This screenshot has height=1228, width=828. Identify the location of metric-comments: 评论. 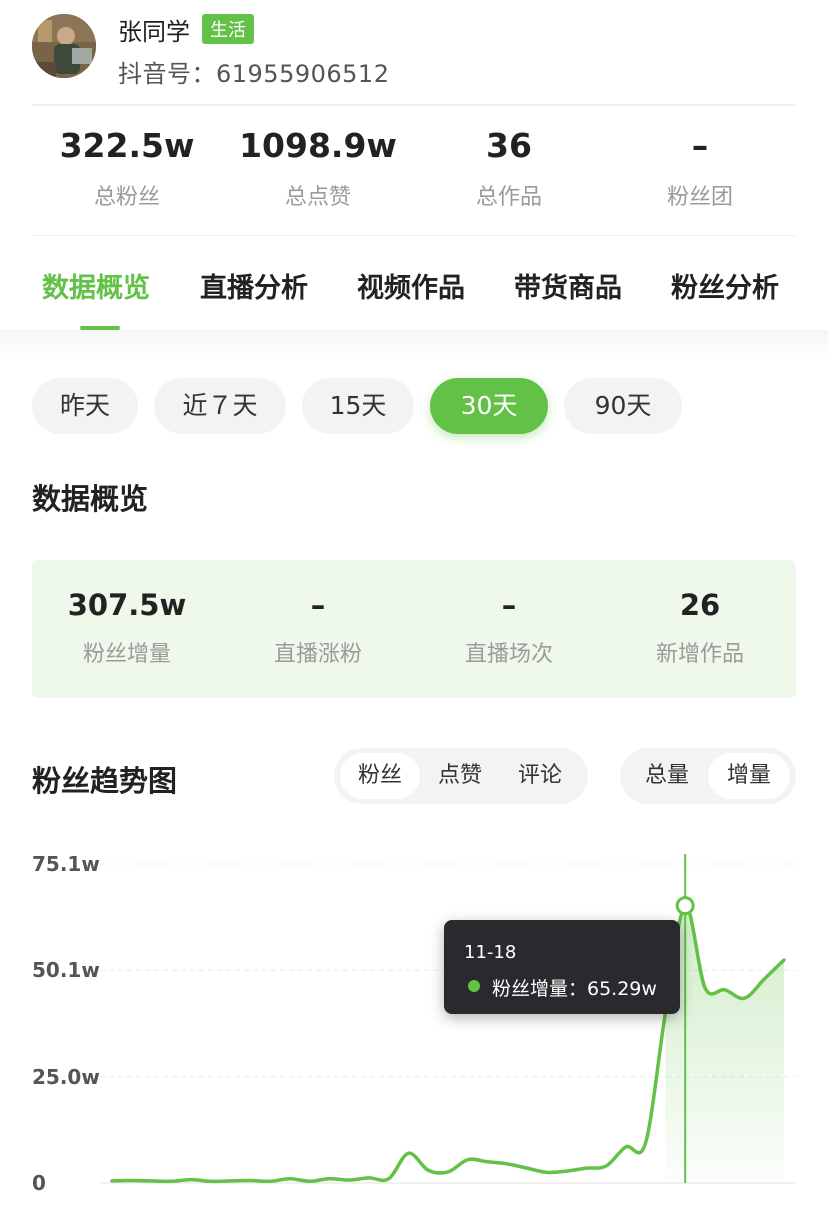
(540, 776).